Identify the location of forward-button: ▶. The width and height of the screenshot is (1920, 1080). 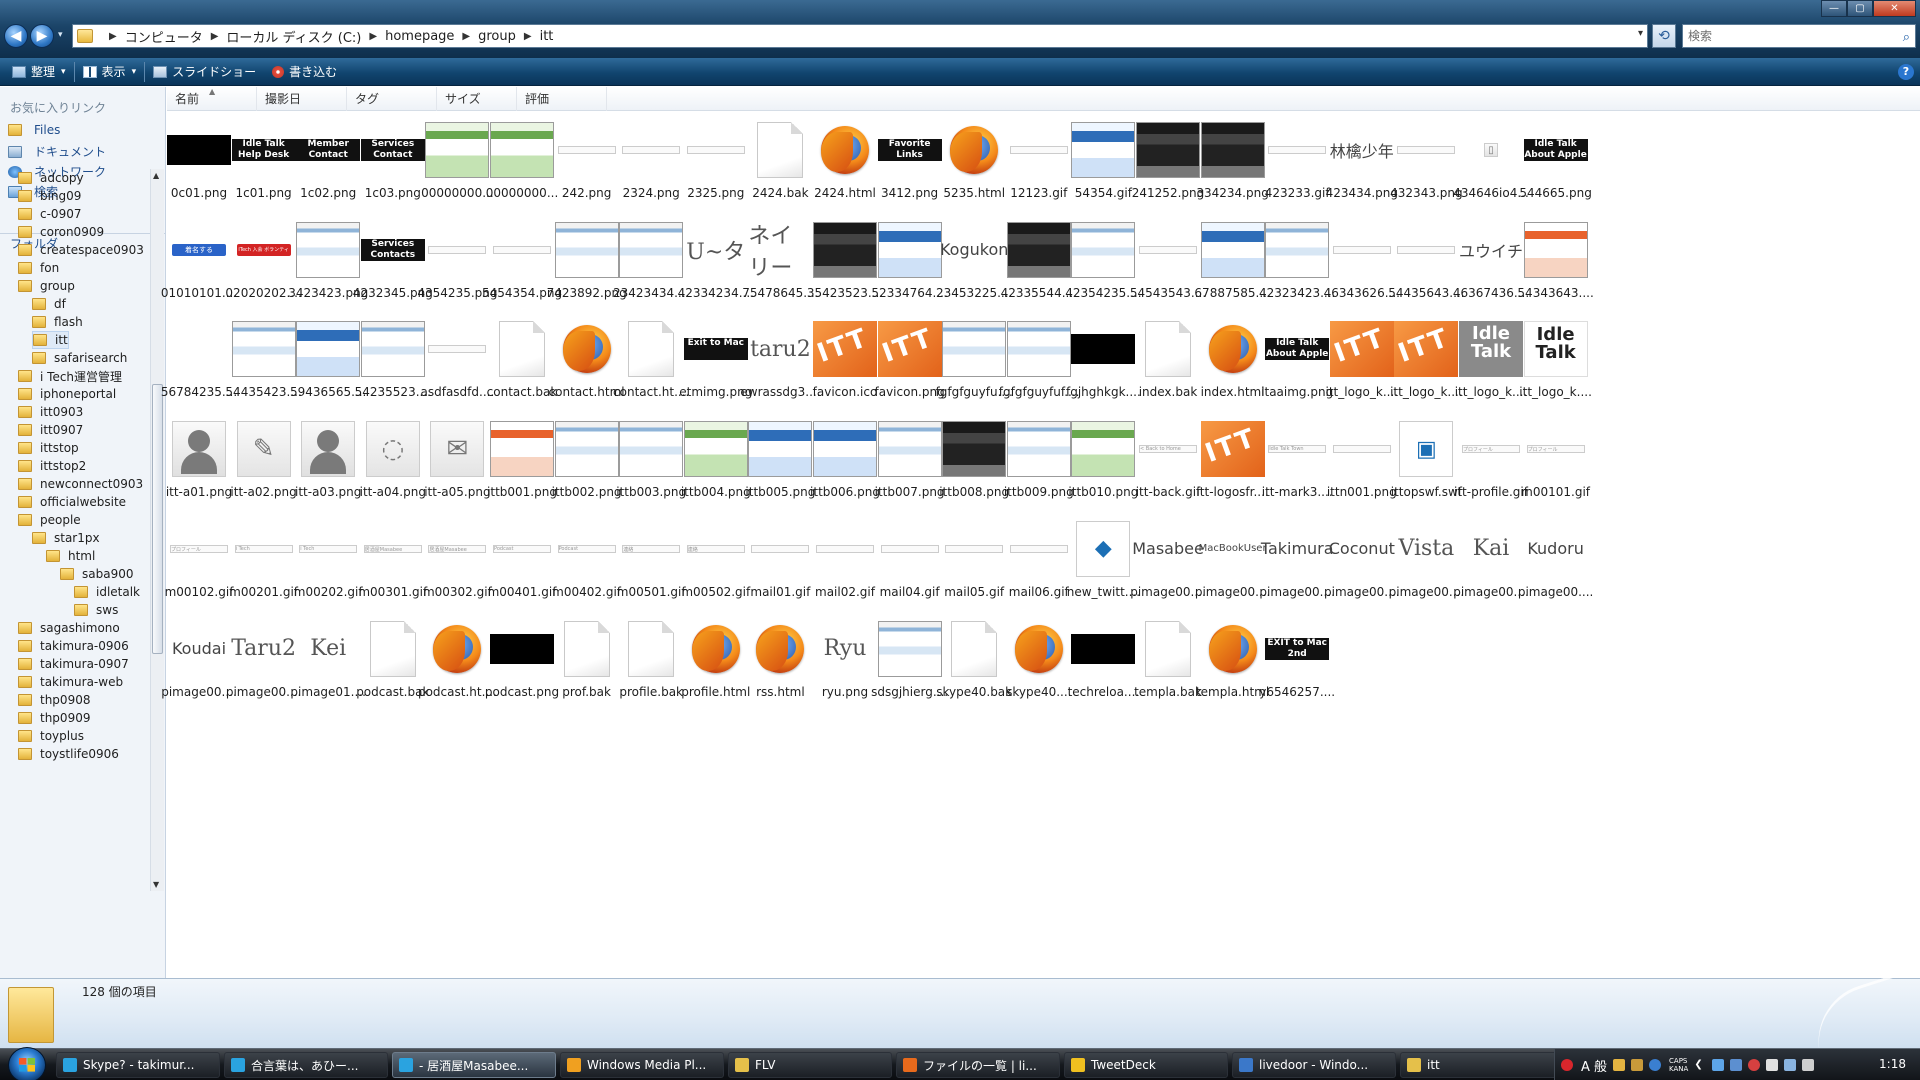
(42, 36).